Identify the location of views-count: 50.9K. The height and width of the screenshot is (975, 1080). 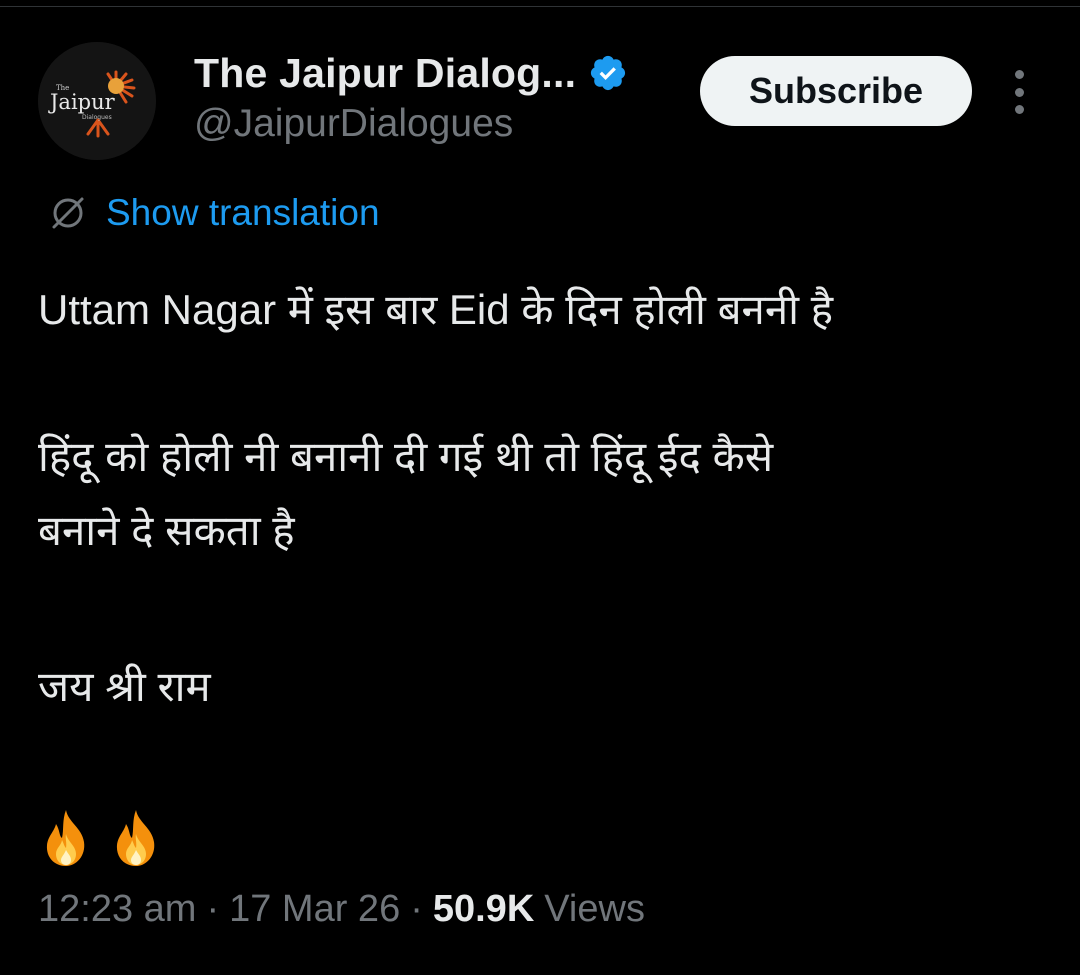
(483, 909).